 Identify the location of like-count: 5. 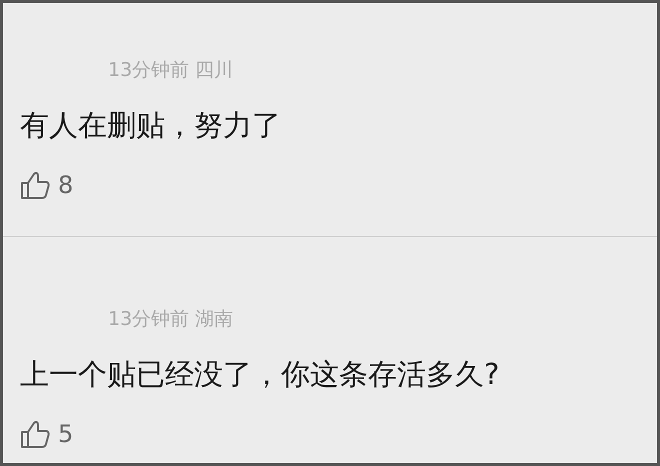
(66, 434).